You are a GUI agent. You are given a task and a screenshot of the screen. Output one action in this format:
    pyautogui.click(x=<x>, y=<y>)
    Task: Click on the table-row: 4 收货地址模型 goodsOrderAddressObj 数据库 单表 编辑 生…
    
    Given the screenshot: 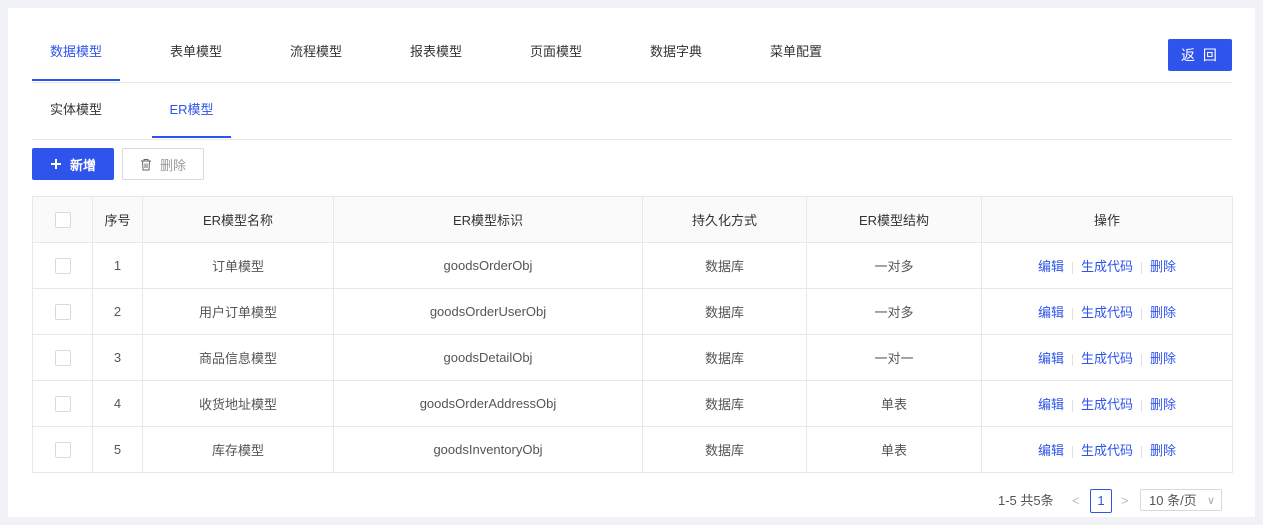 What is the action you would take?
    pyautogui.click(x=632, y=403)
    